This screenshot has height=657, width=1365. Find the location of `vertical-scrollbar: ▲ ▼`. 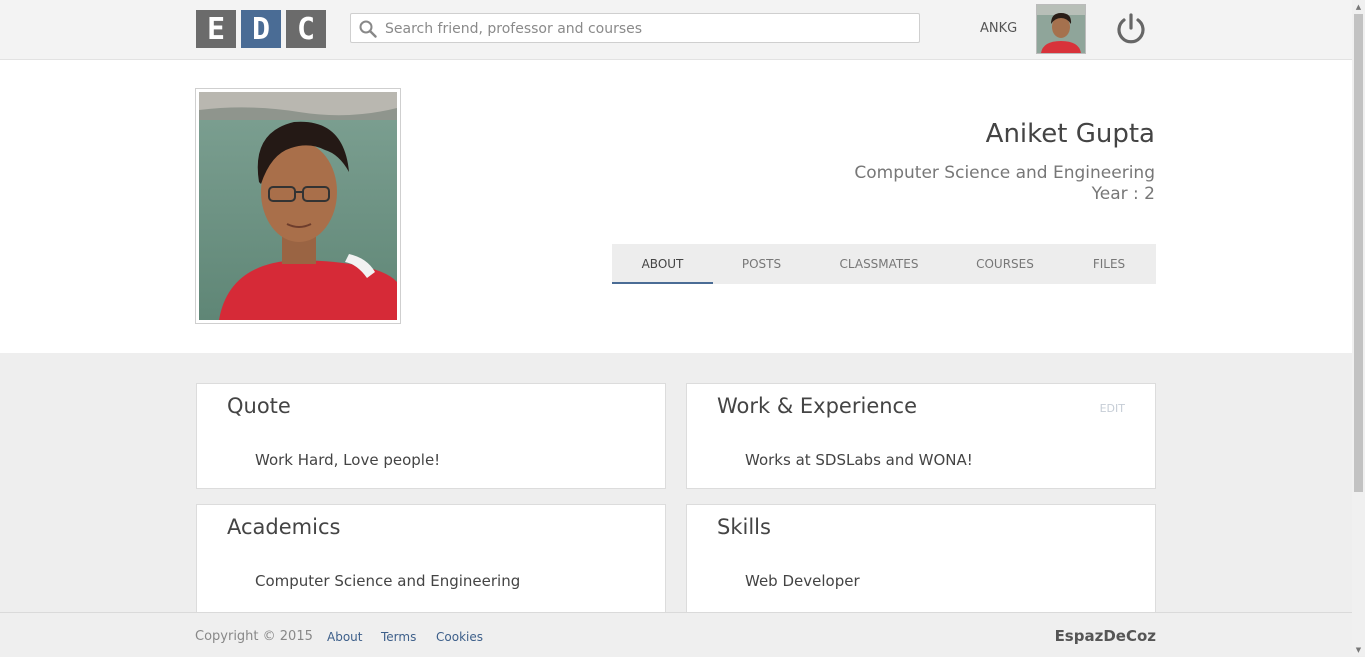

vertical-scrollbar: ▲ ▼ is located at coordinates (1358, 328).